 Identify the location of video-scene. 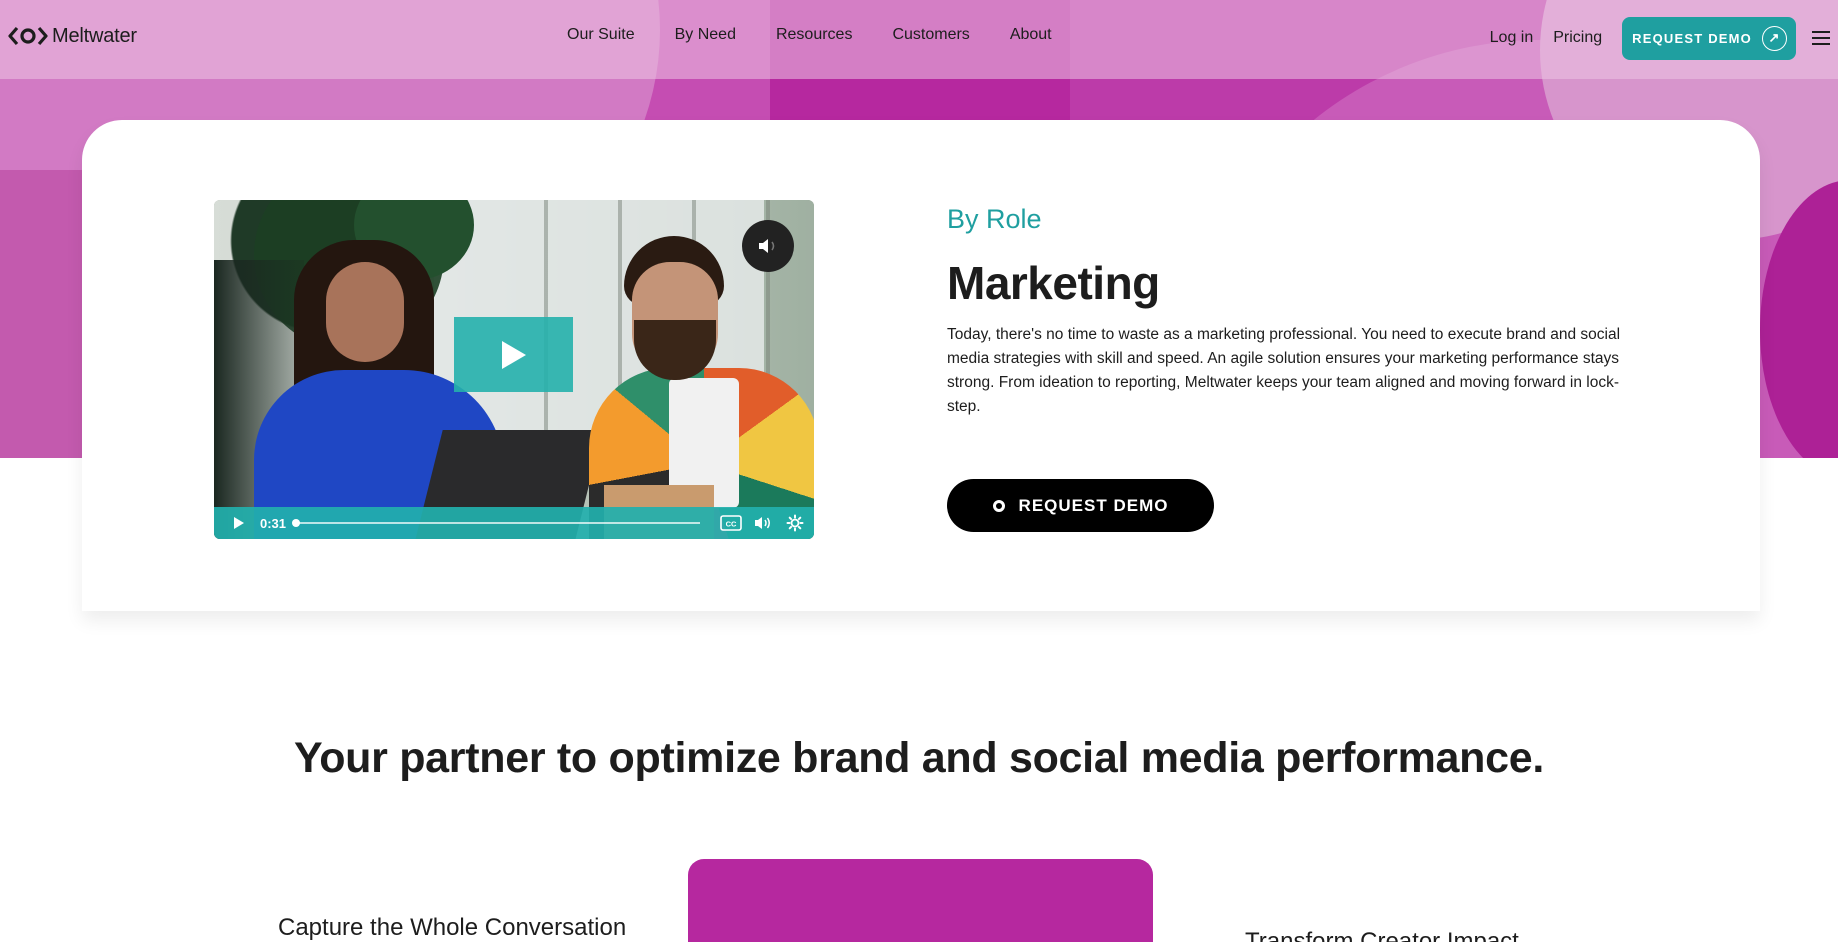
(365, 312).